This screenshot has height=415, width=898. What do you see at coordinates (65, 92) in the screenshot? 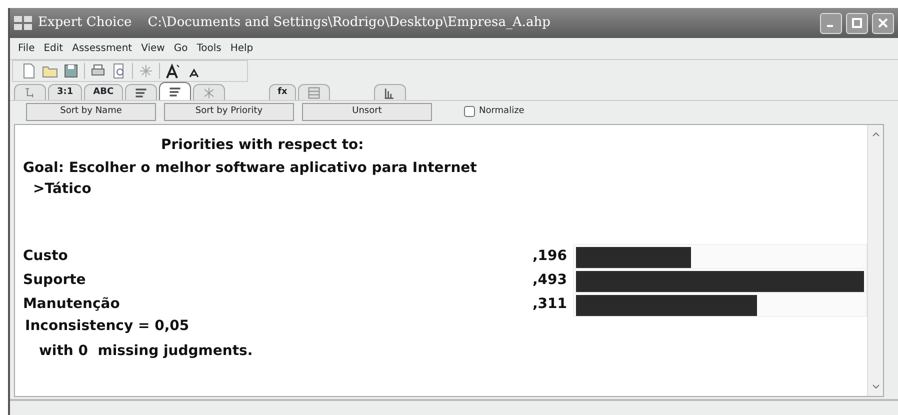
I see `tab: 3:1` at bounding box center [65, 92].